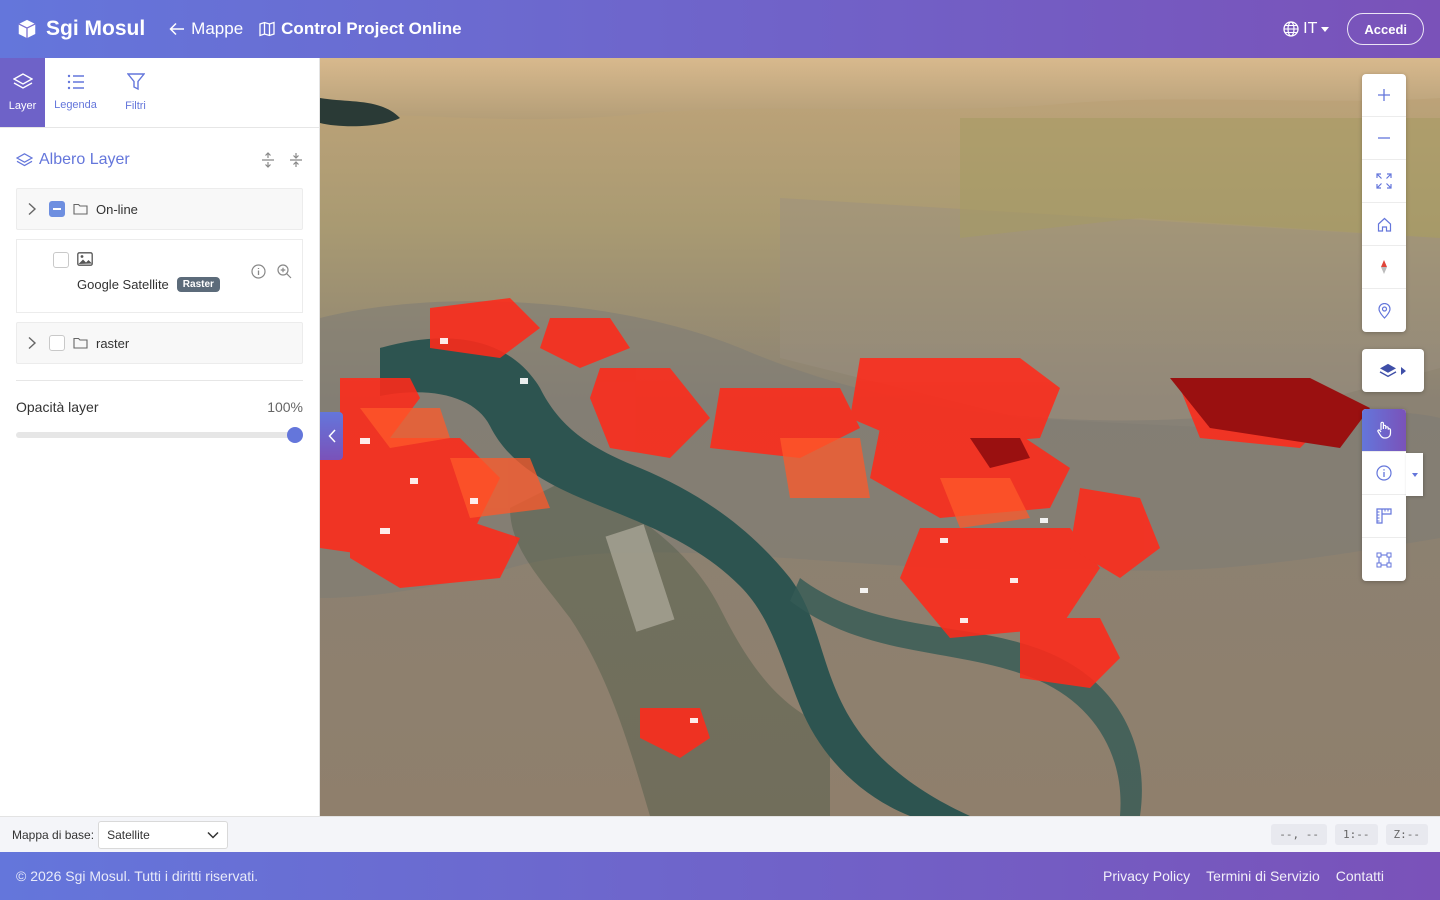  I want to click on terms-link: Termini di Servizio, so click(1263, 876).